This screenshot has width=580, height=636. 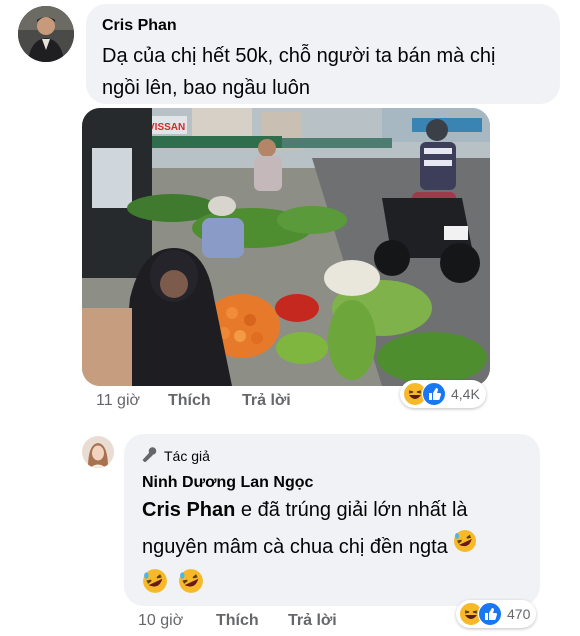 What do you see at coordinates (46, 34) in the screenshot?
I see `avatar-cris-phan` at bounding box center [46, 34].